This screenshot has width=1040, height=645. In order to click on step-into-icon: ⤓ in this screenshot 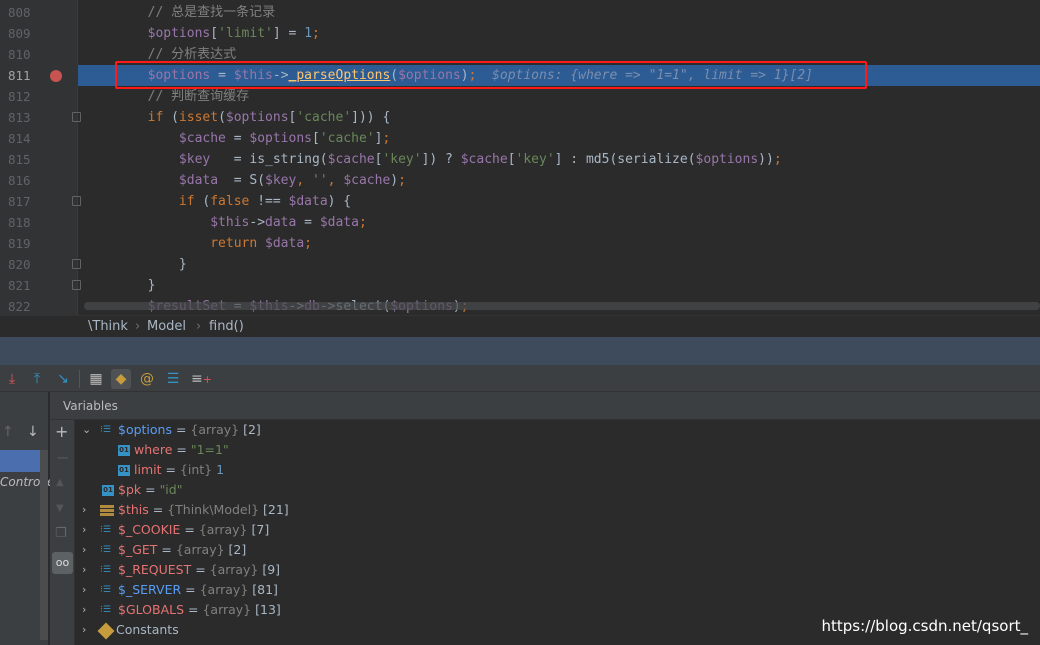, I will do `click(12, 379)`.